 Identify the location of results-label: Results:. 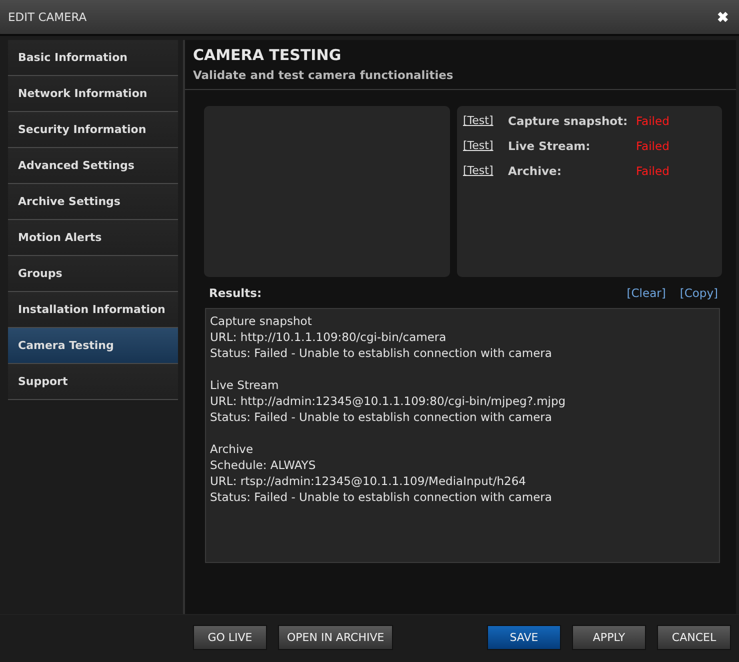
(235, 293).